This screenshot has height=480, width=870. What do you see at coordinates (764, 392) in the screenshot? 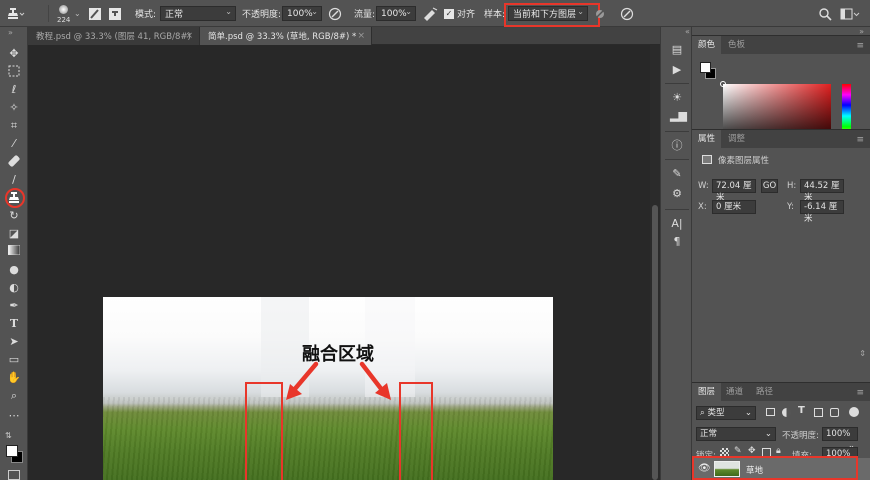
I see `tab-paths: 路径` at bounding box center [764, 392].